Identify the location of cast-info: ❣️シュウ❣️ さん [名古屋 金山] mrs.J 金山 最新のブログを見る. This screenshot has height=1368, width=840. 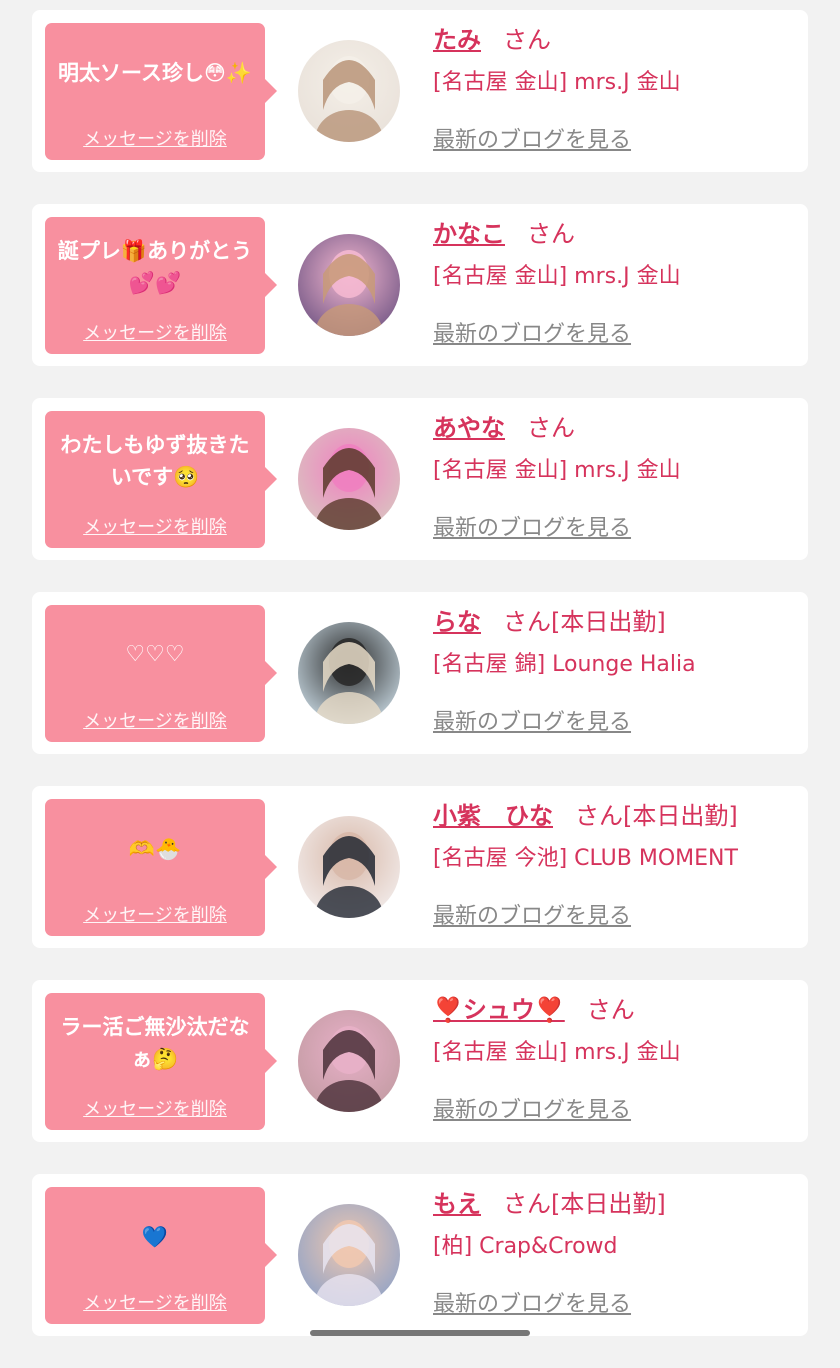
(615, 1059).